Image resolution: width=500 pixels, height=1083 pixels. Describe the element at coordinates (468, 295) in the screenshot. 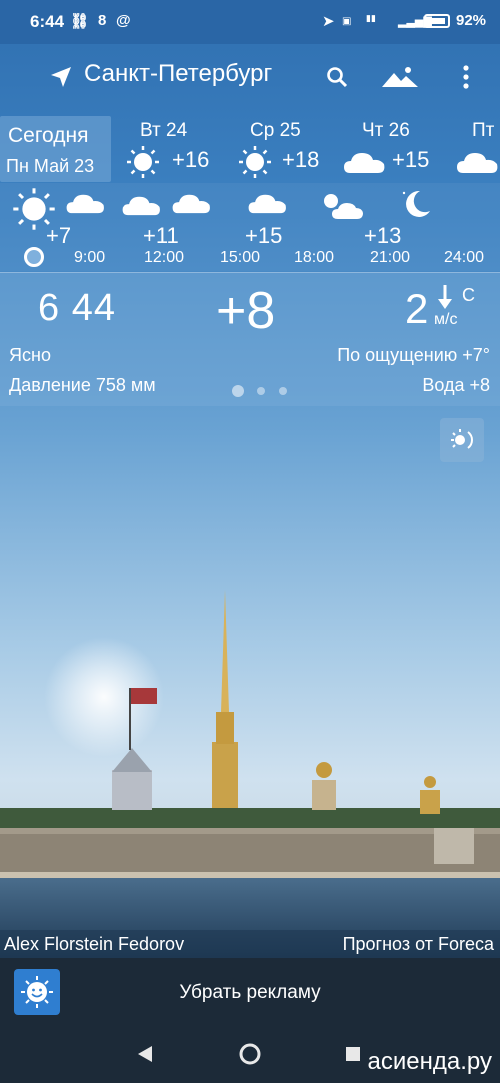

I see `wind-direction: С` at that location.